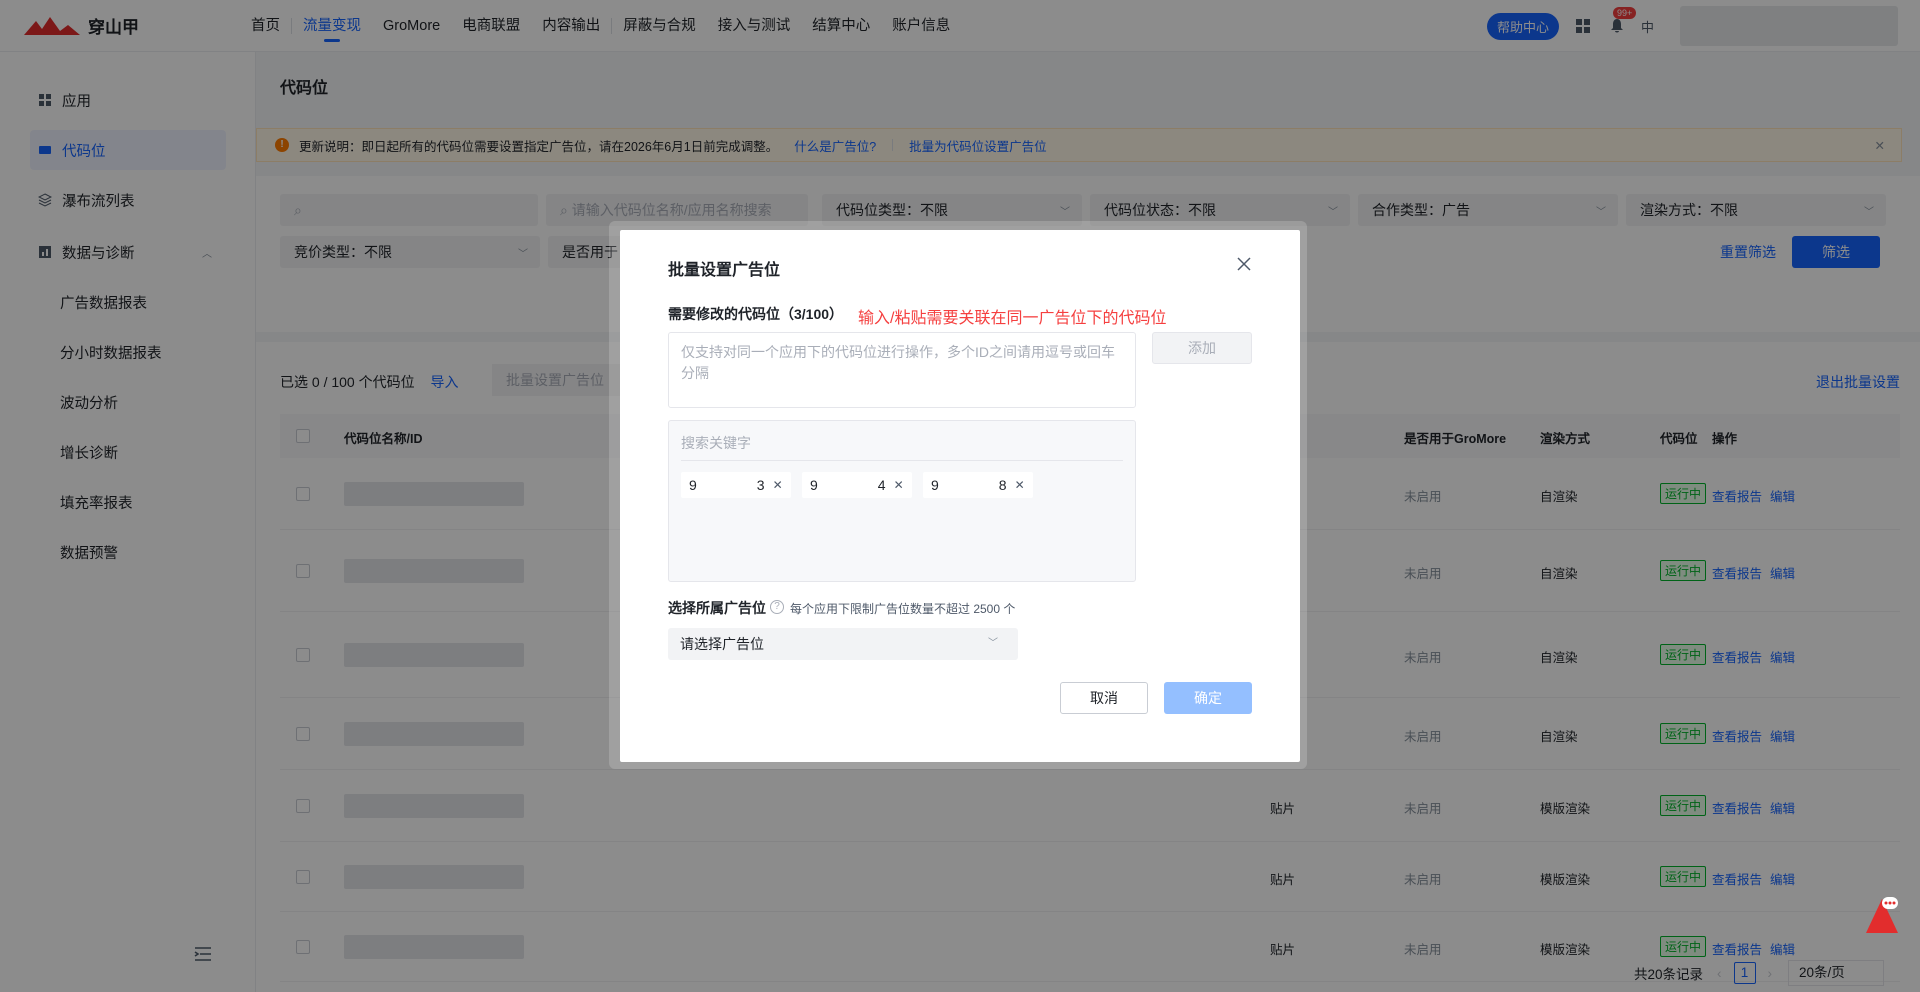 The width and height of the screenshot is (1920, 992). I want to click on help-question-icon: ?, so click(777, 607).